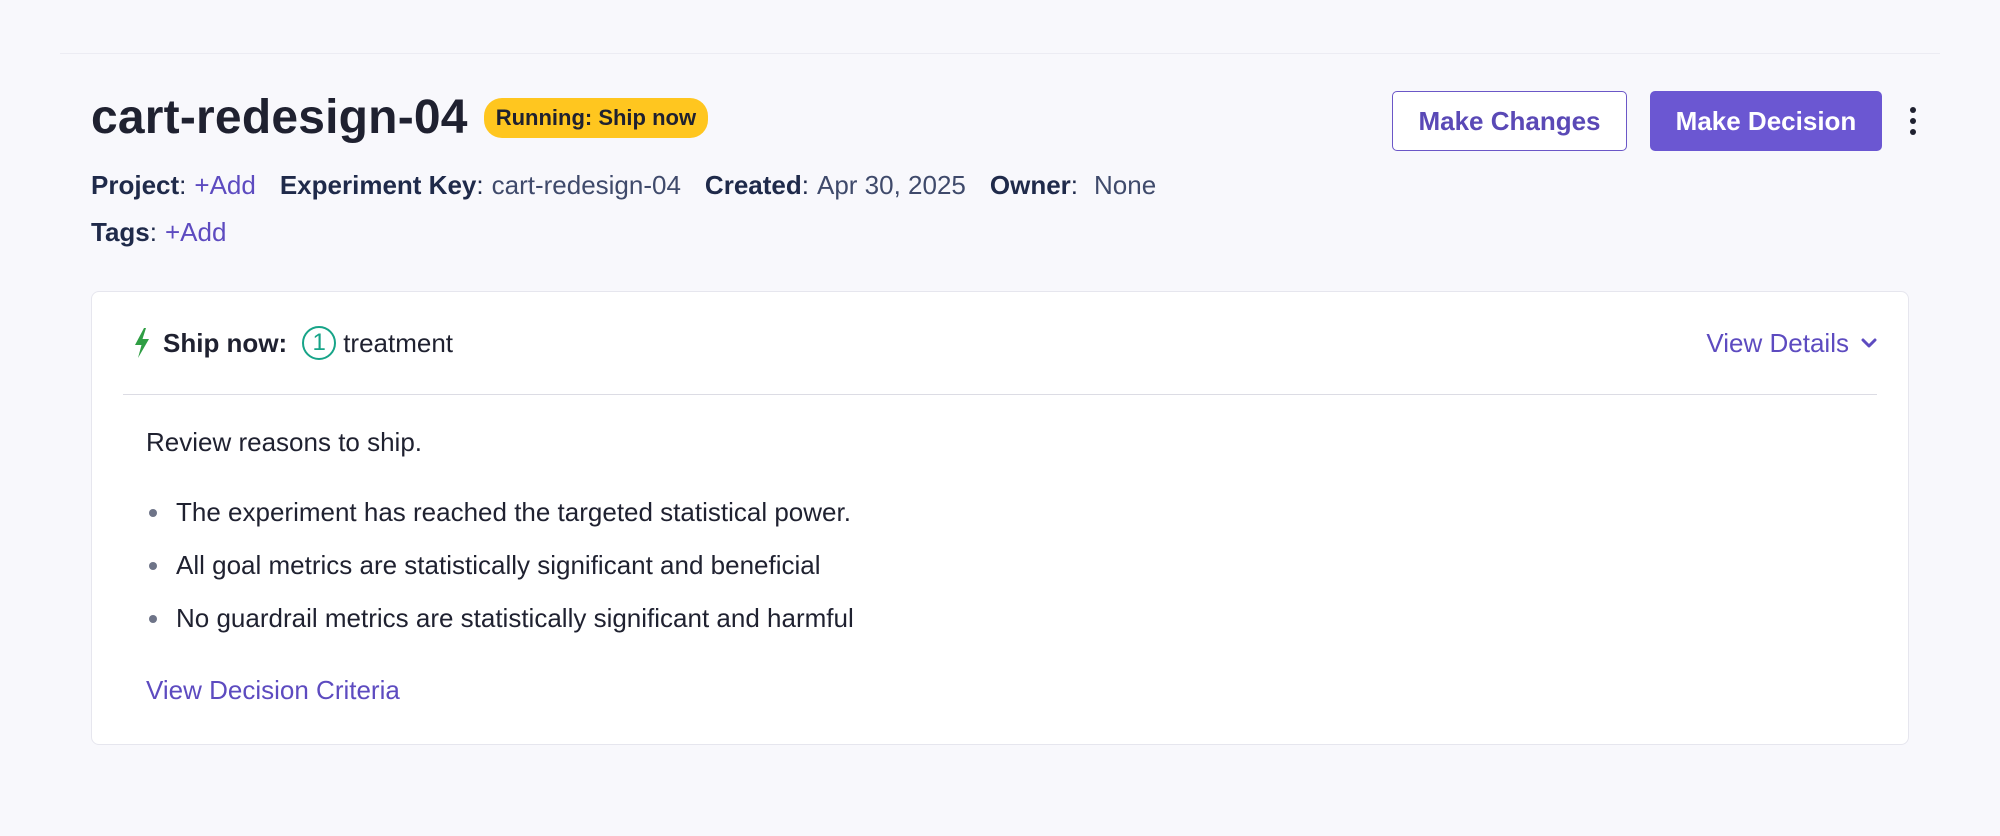 This screenshot has width=2000, height=836. What do you see at coordinates (273, 690) in the screenshot?
I see `view-decision-criteria-link: View Decision Criteria` at bounding box center [273, 690].